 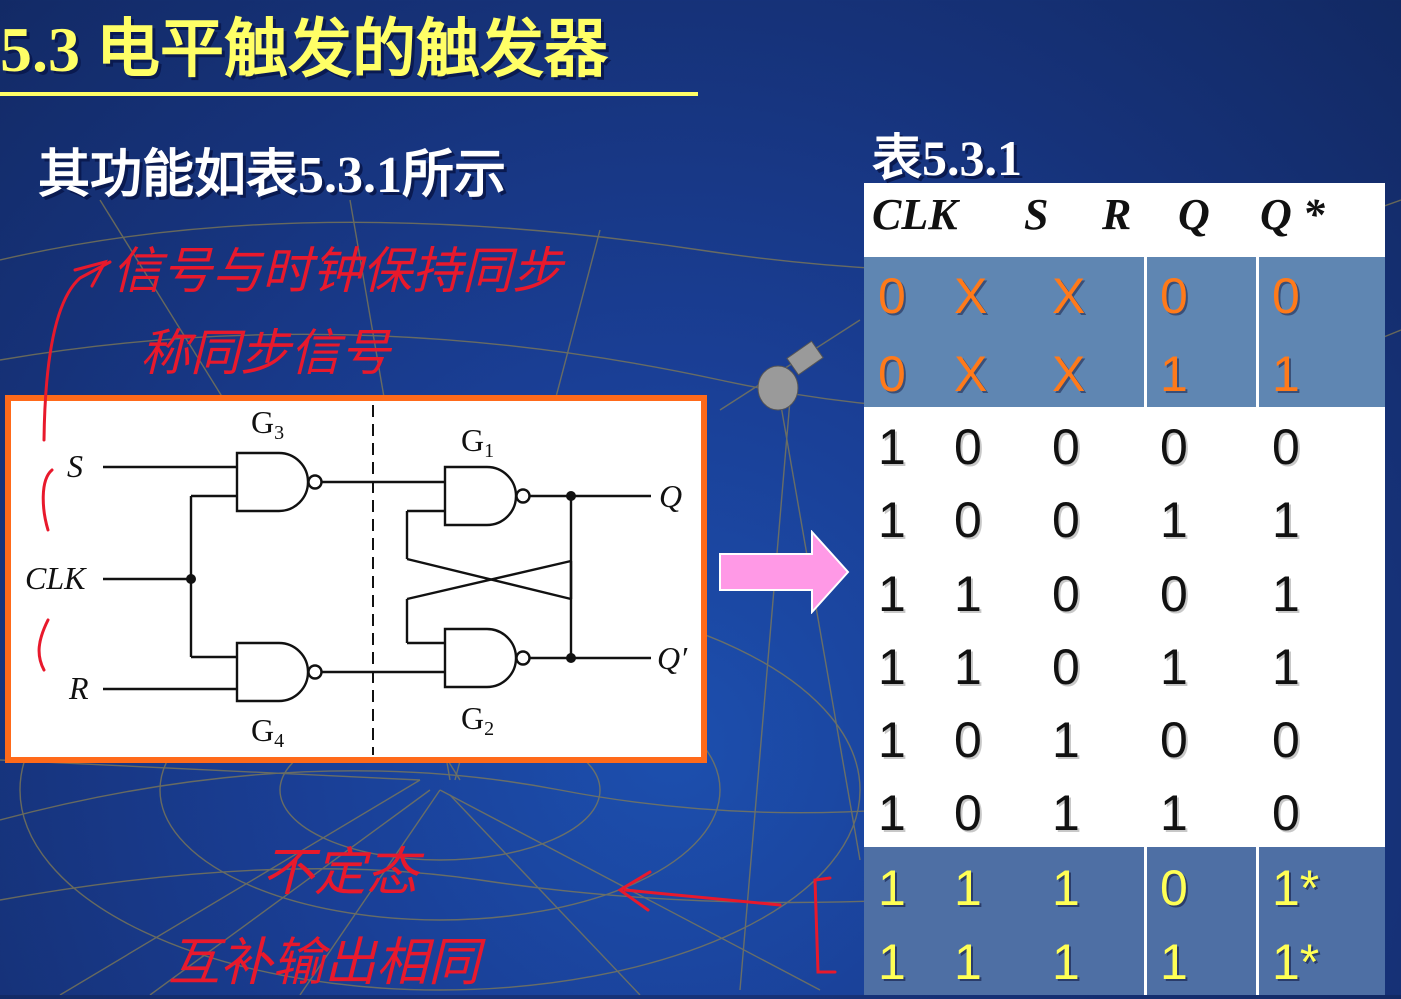 What do you see at coordinates (477, 720) in the screenshot?
I see `gate-g2-label: G2` at bounding box center [477, 720].